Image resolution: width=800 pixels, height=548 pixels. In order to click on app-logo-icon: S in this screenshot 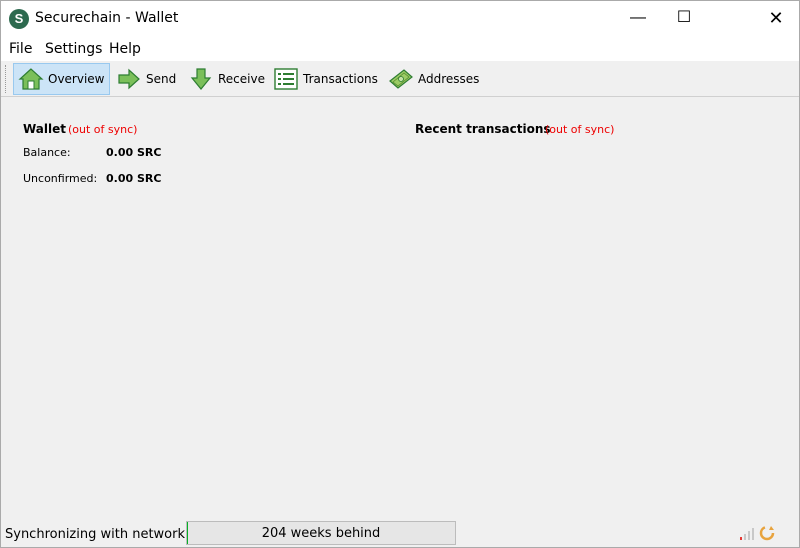, I will do `click(19, 19)`.